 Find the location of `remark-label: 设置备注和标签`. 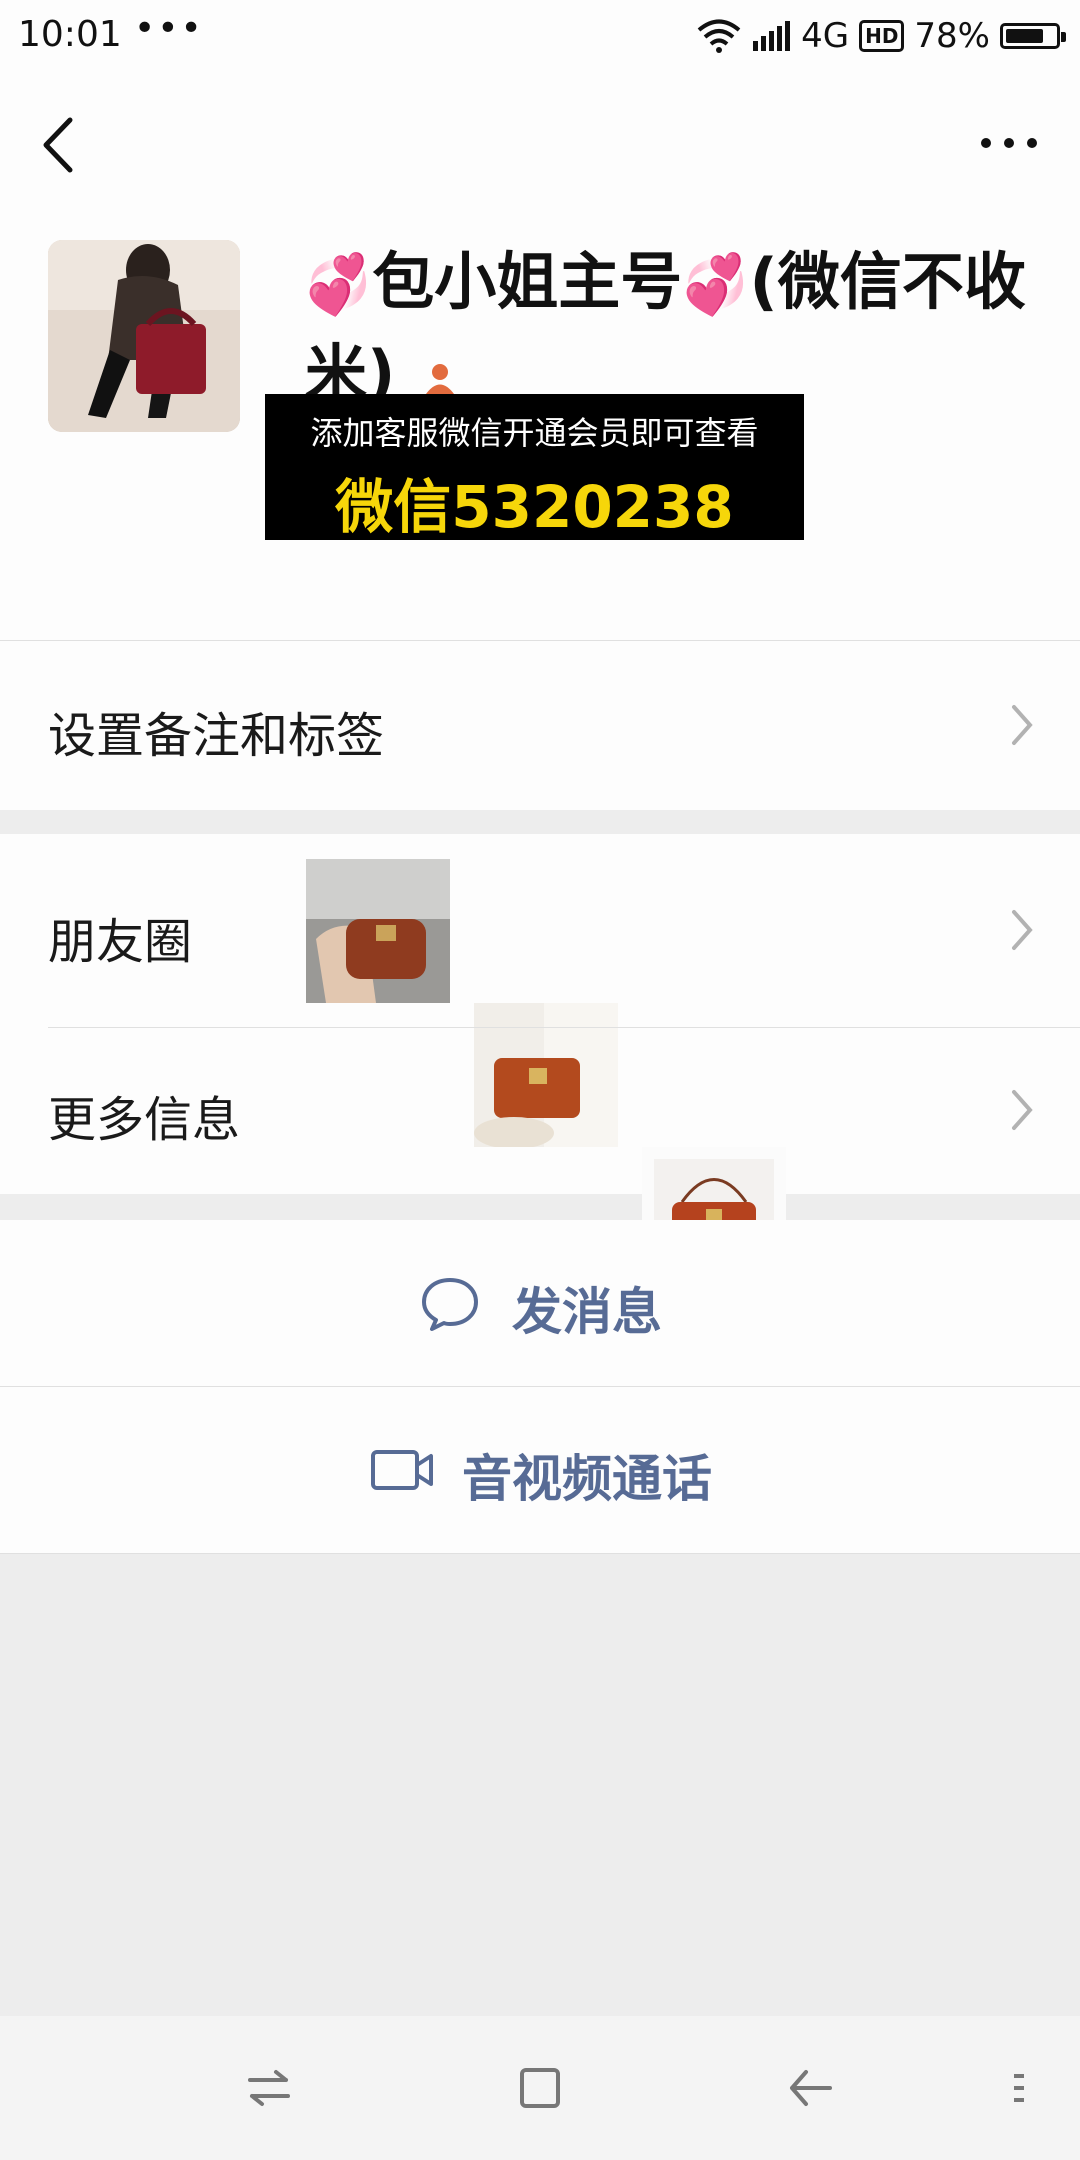

remark-label: 设置备注和标签 is located at coordinates (216, 736).